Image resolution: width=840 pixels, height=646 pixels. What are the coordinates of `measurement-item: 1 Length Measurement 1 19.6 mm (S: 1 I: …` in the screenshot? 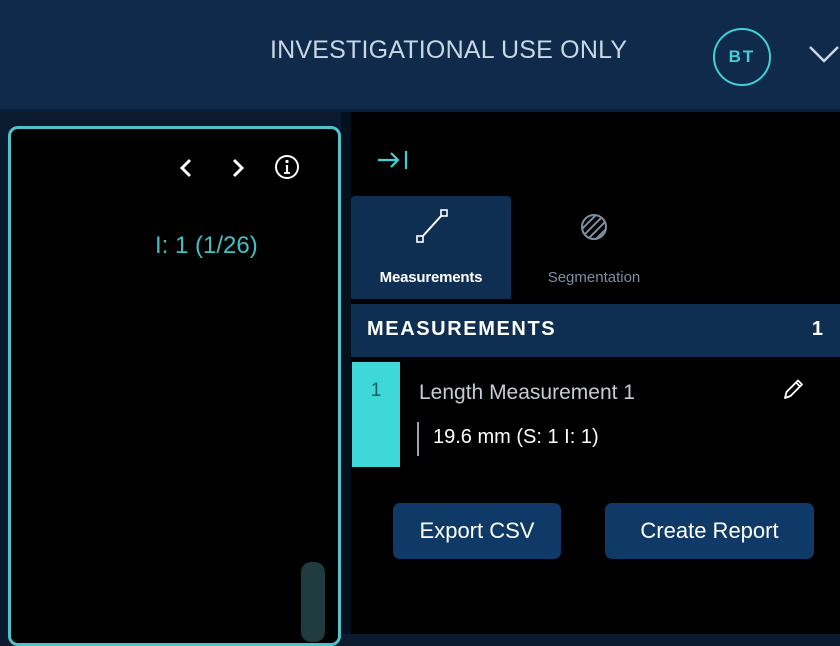 It's located at (595, 414).